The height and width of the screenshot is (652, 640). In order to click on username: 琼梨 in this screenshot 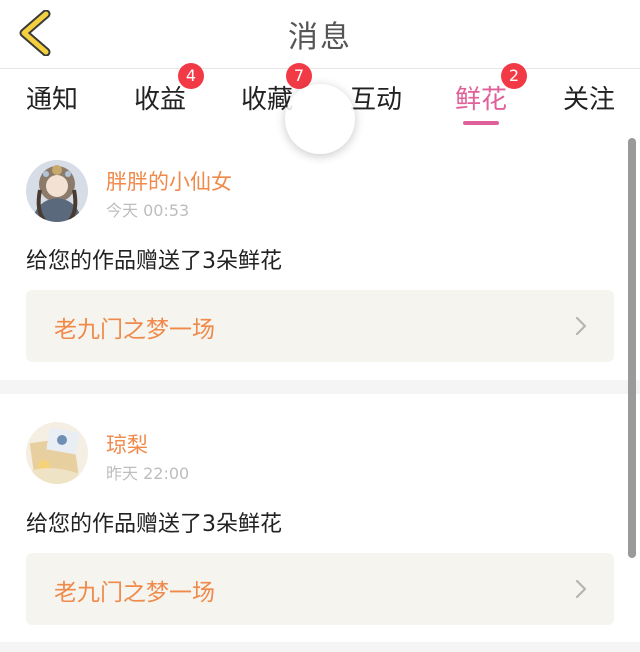, I will do `click(127, 444)`.